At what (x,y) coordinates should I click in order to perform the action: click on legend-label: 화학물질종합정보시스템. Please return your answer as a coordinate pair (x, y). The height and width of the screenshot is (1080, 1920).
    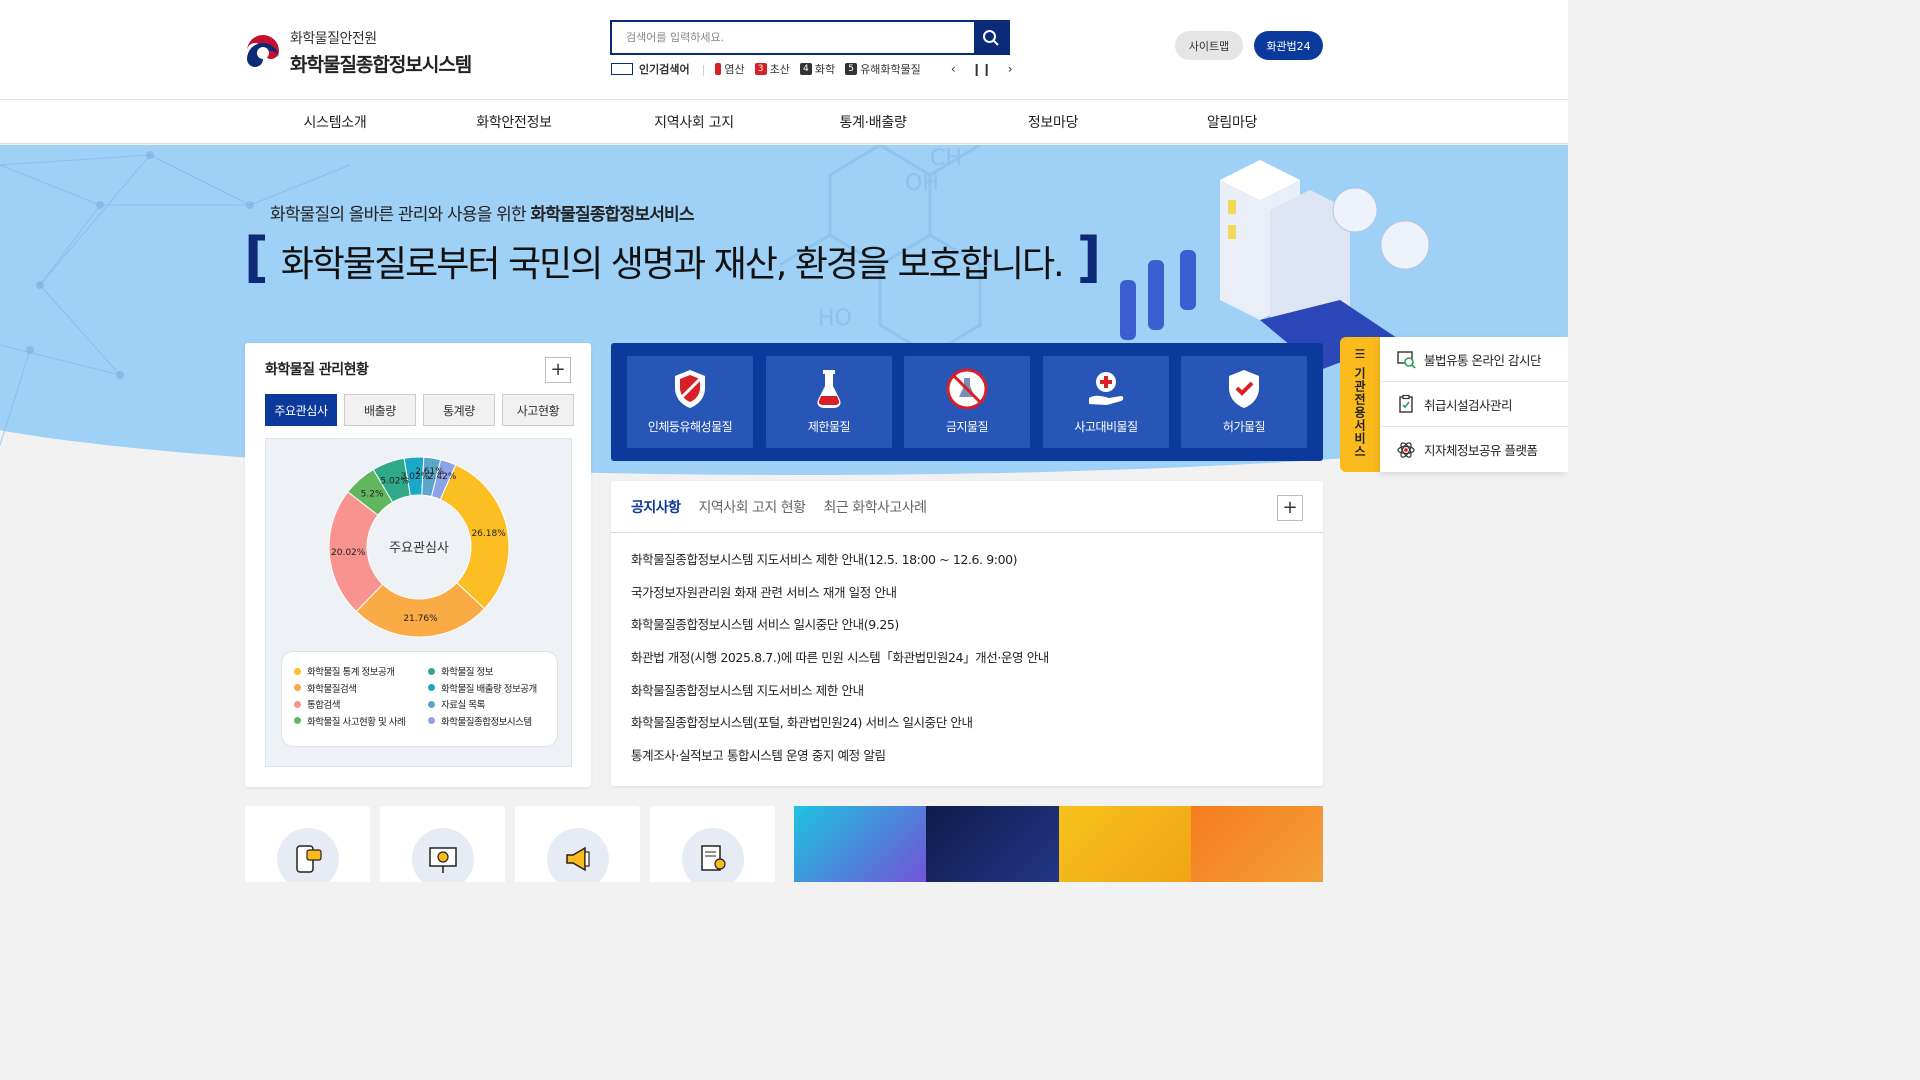
    Looking at the image, I should click on (486, 722).